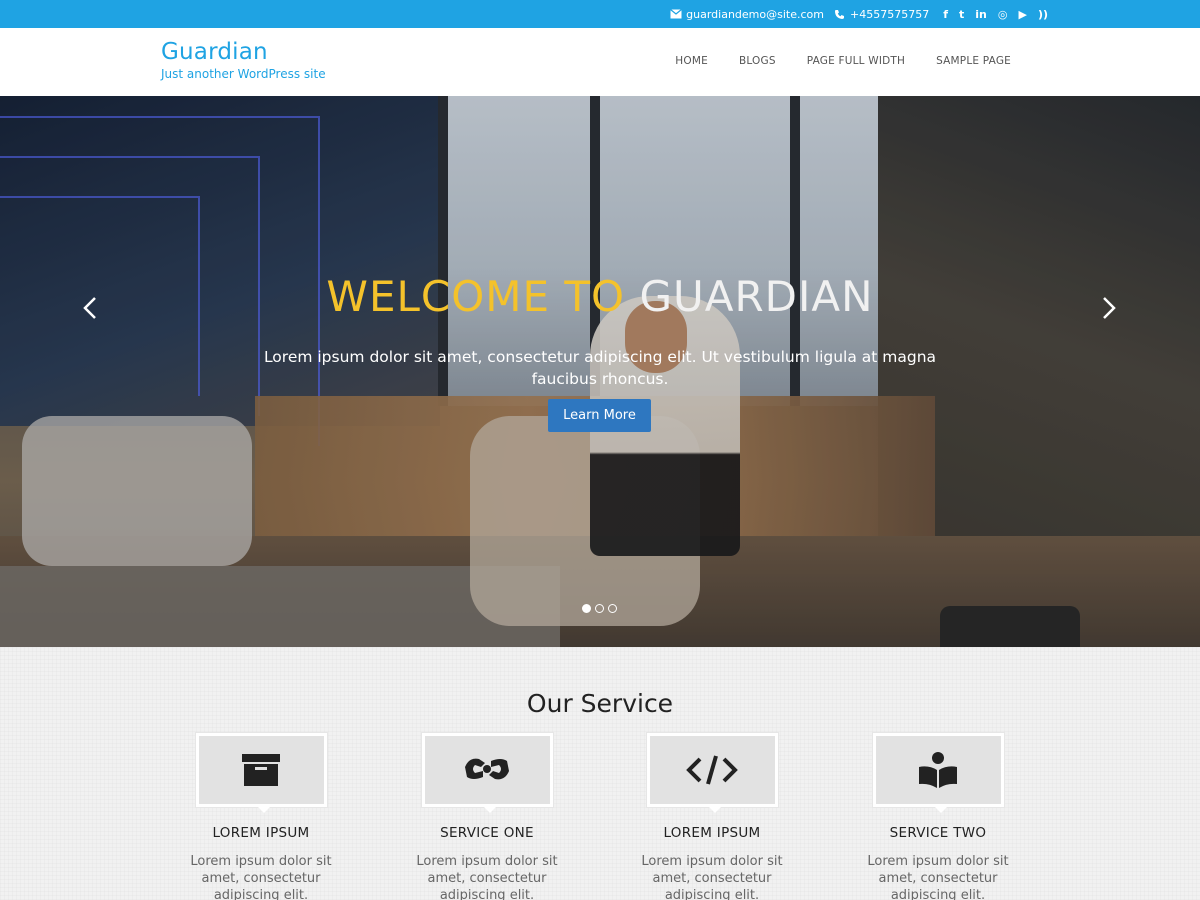 Image resolution: width=1200 pixels, height=900 pixels. I want to click on code-icon, so click(712, 770).